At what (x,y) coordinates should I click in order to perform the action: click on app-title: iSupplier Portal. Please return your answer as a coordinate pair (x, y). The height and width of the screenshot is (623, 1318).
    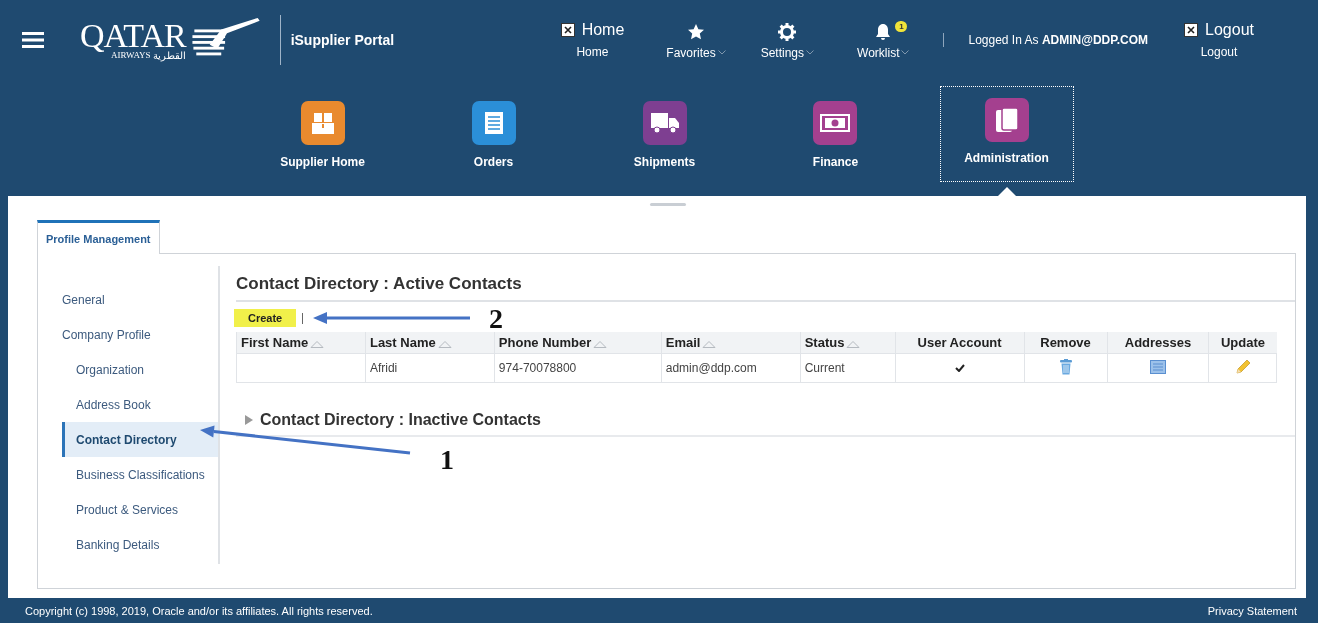
    Looking at the image, I should click on (343, 40).